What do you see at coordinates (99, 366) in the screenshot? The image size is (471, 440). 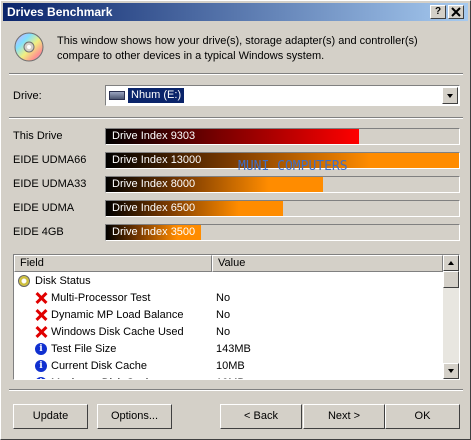 I see `field-cell: Current Disk Cache` at bounding box center [99, 366].